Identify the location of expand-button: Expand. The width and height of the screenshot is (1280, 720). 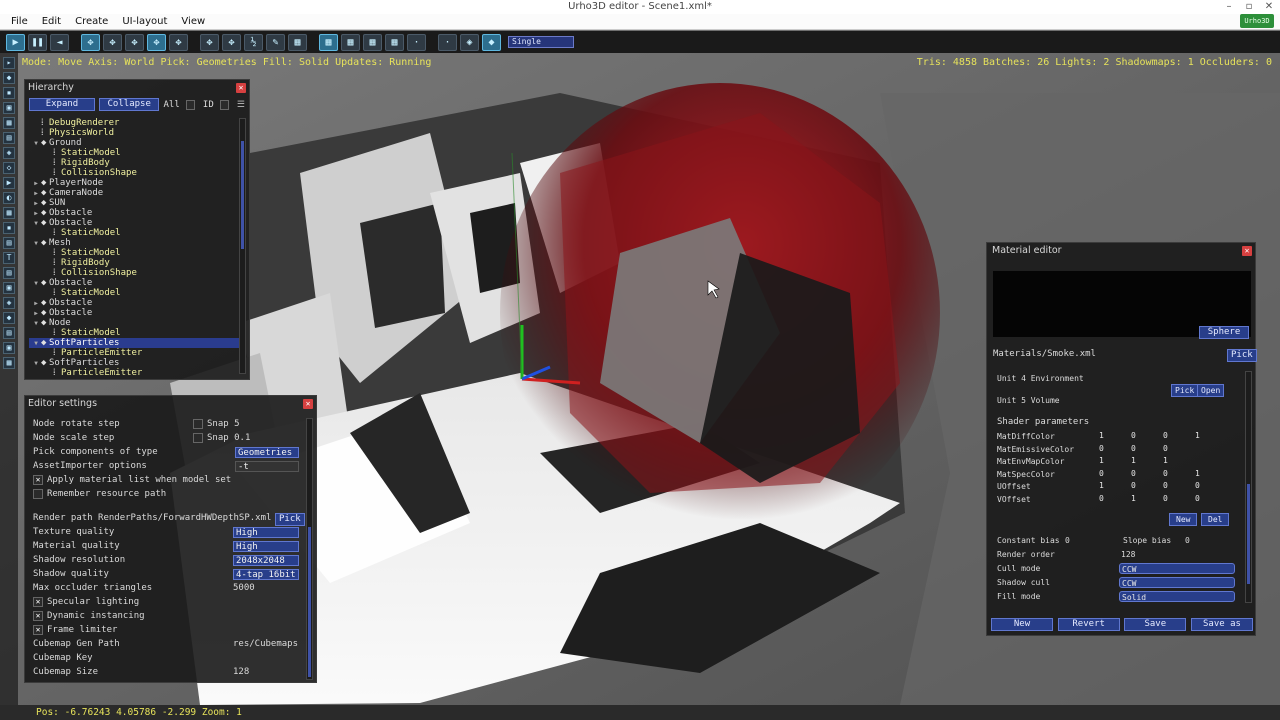
(62, 104).